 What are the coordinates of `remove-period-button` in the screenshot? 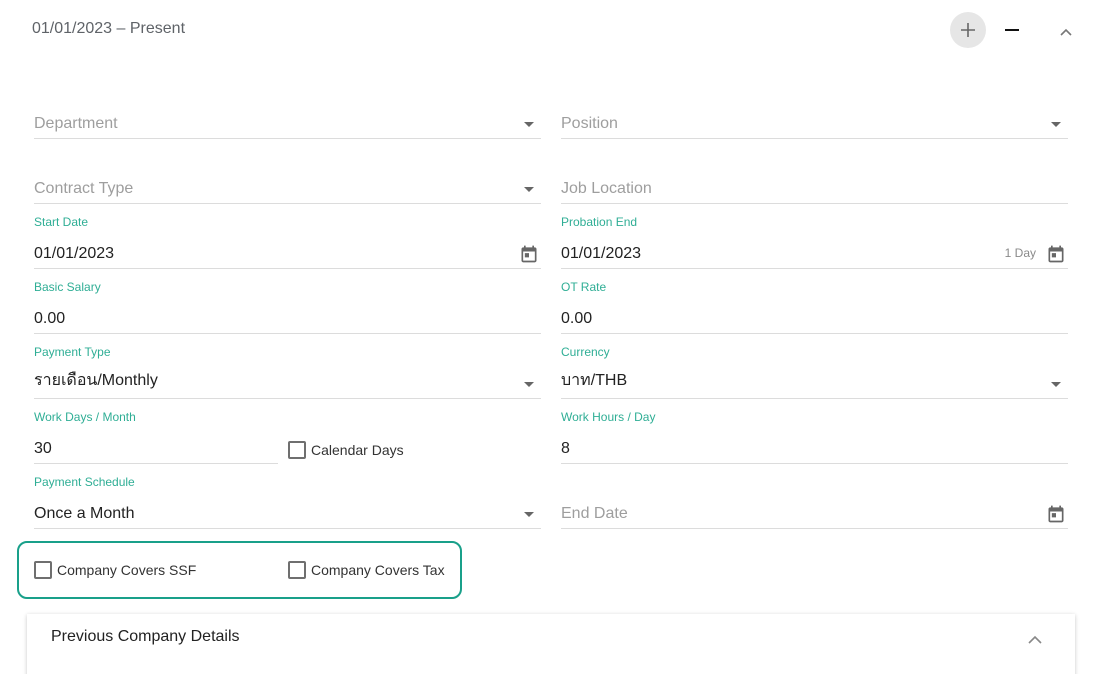 It's located at (1012, 30).